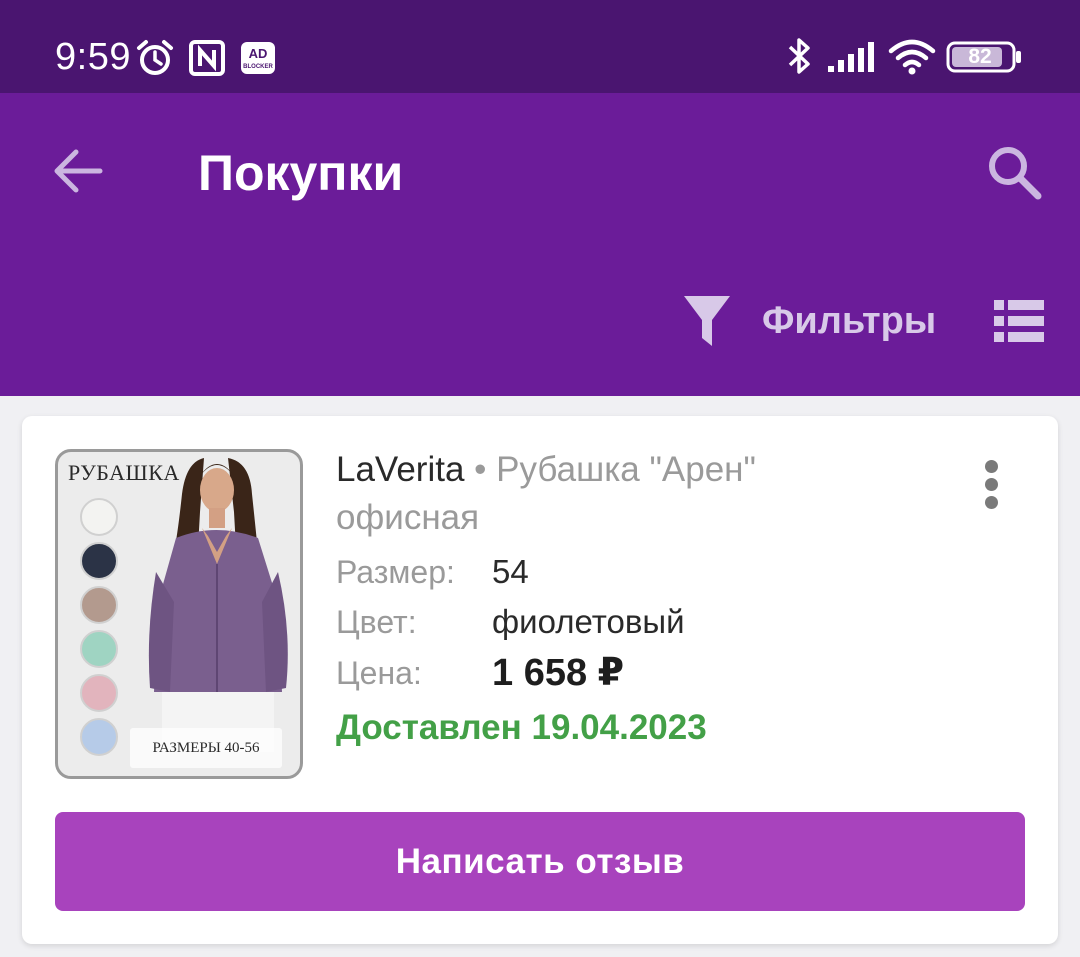  I want to click on filters-button: Фильтры, so click(810, 322).